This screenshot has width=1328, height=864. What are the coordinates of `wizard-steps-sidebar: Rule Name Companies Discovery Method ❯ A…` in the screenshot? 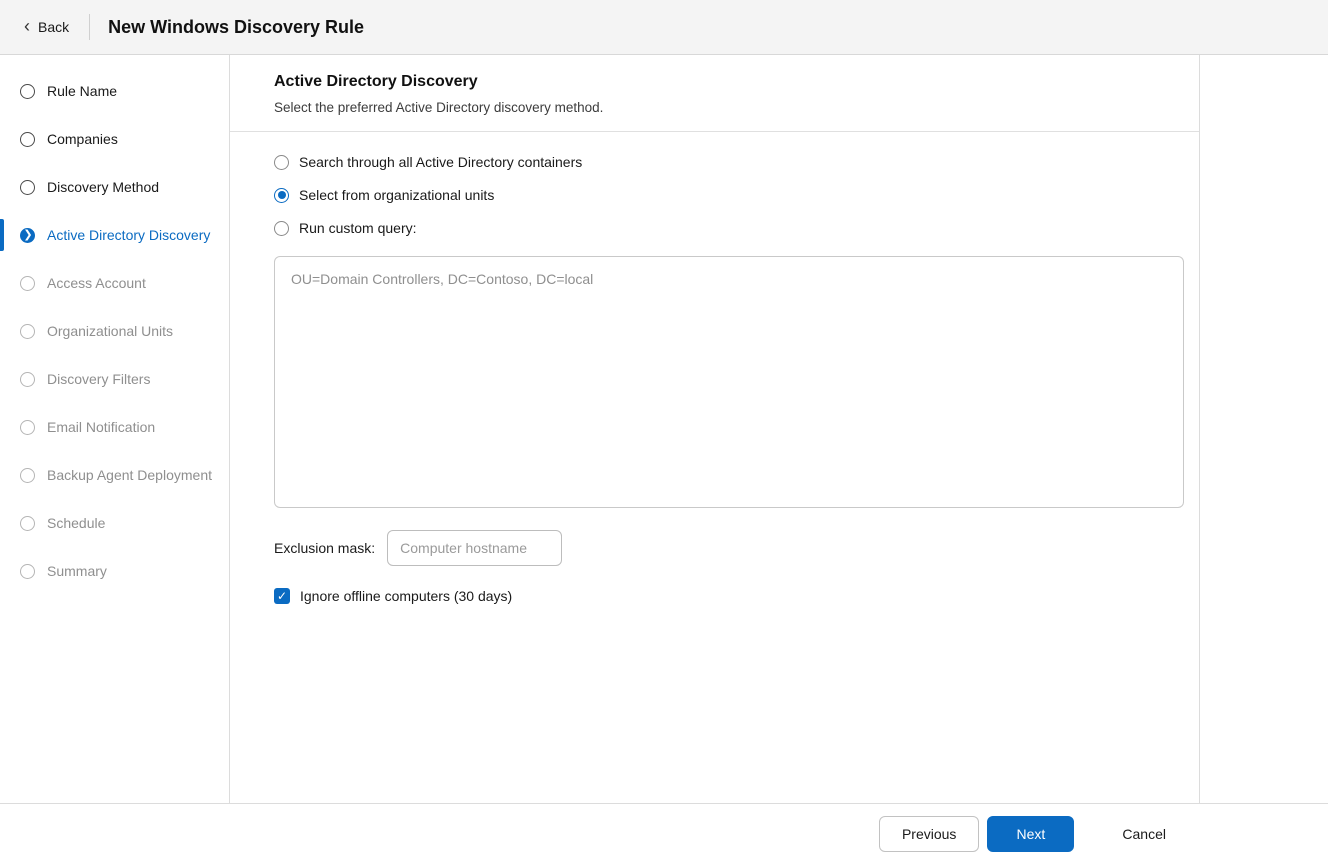 It's located at (115, 429).